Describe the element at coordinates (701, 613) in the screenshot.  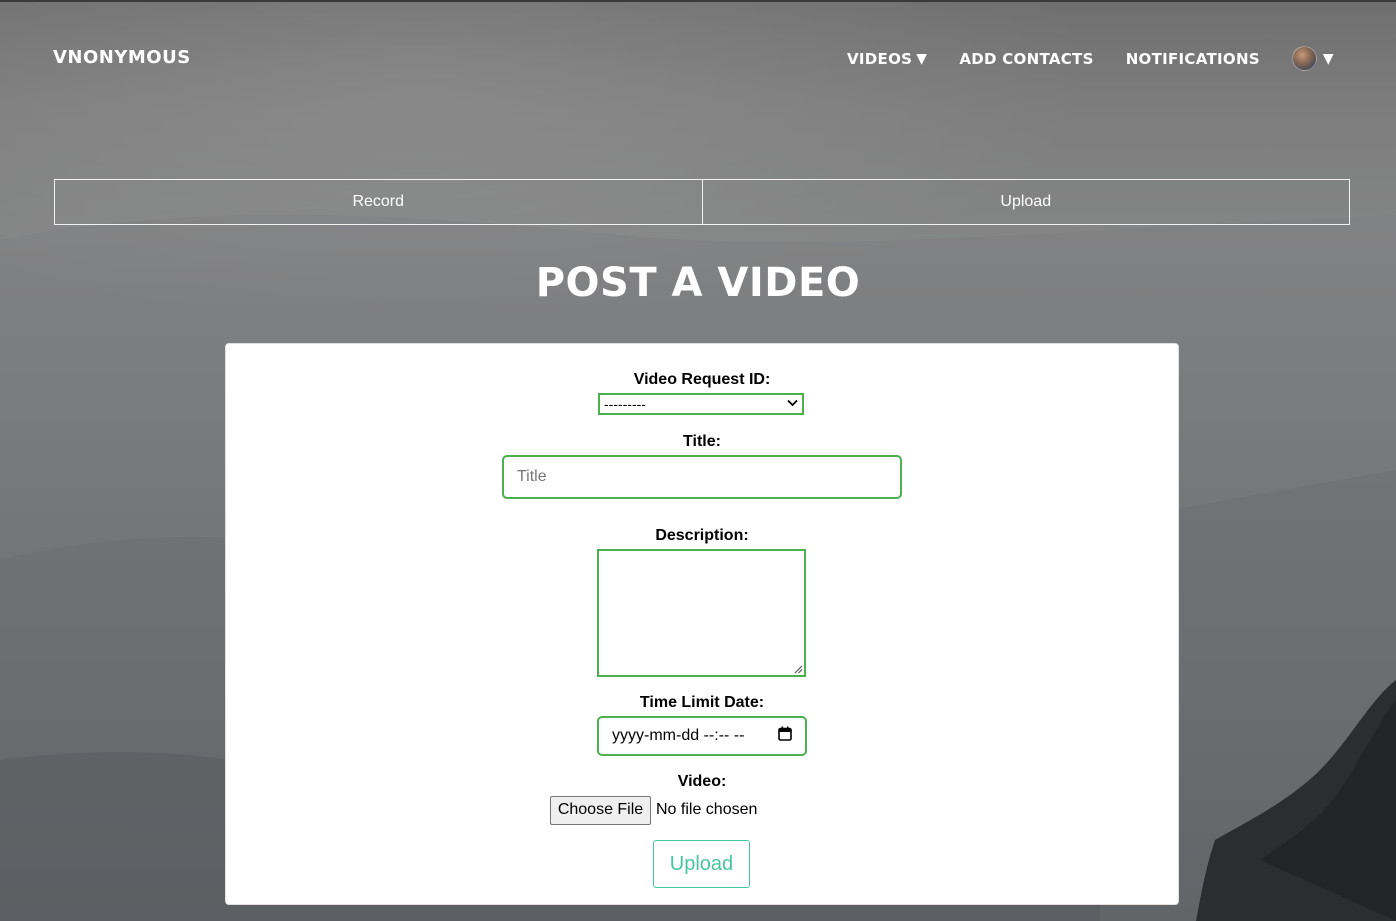
I see `description-textarea` at that location.